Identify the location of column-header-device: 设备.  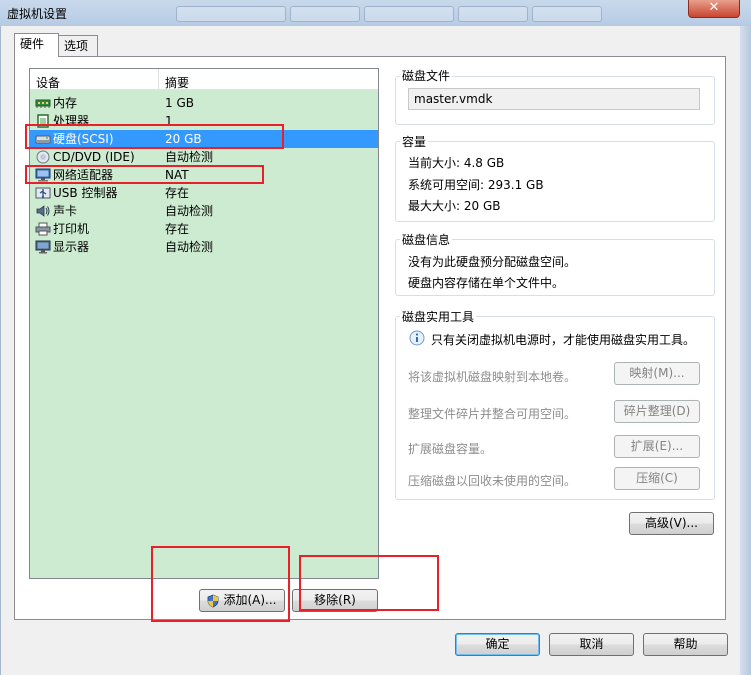
(48, 82).